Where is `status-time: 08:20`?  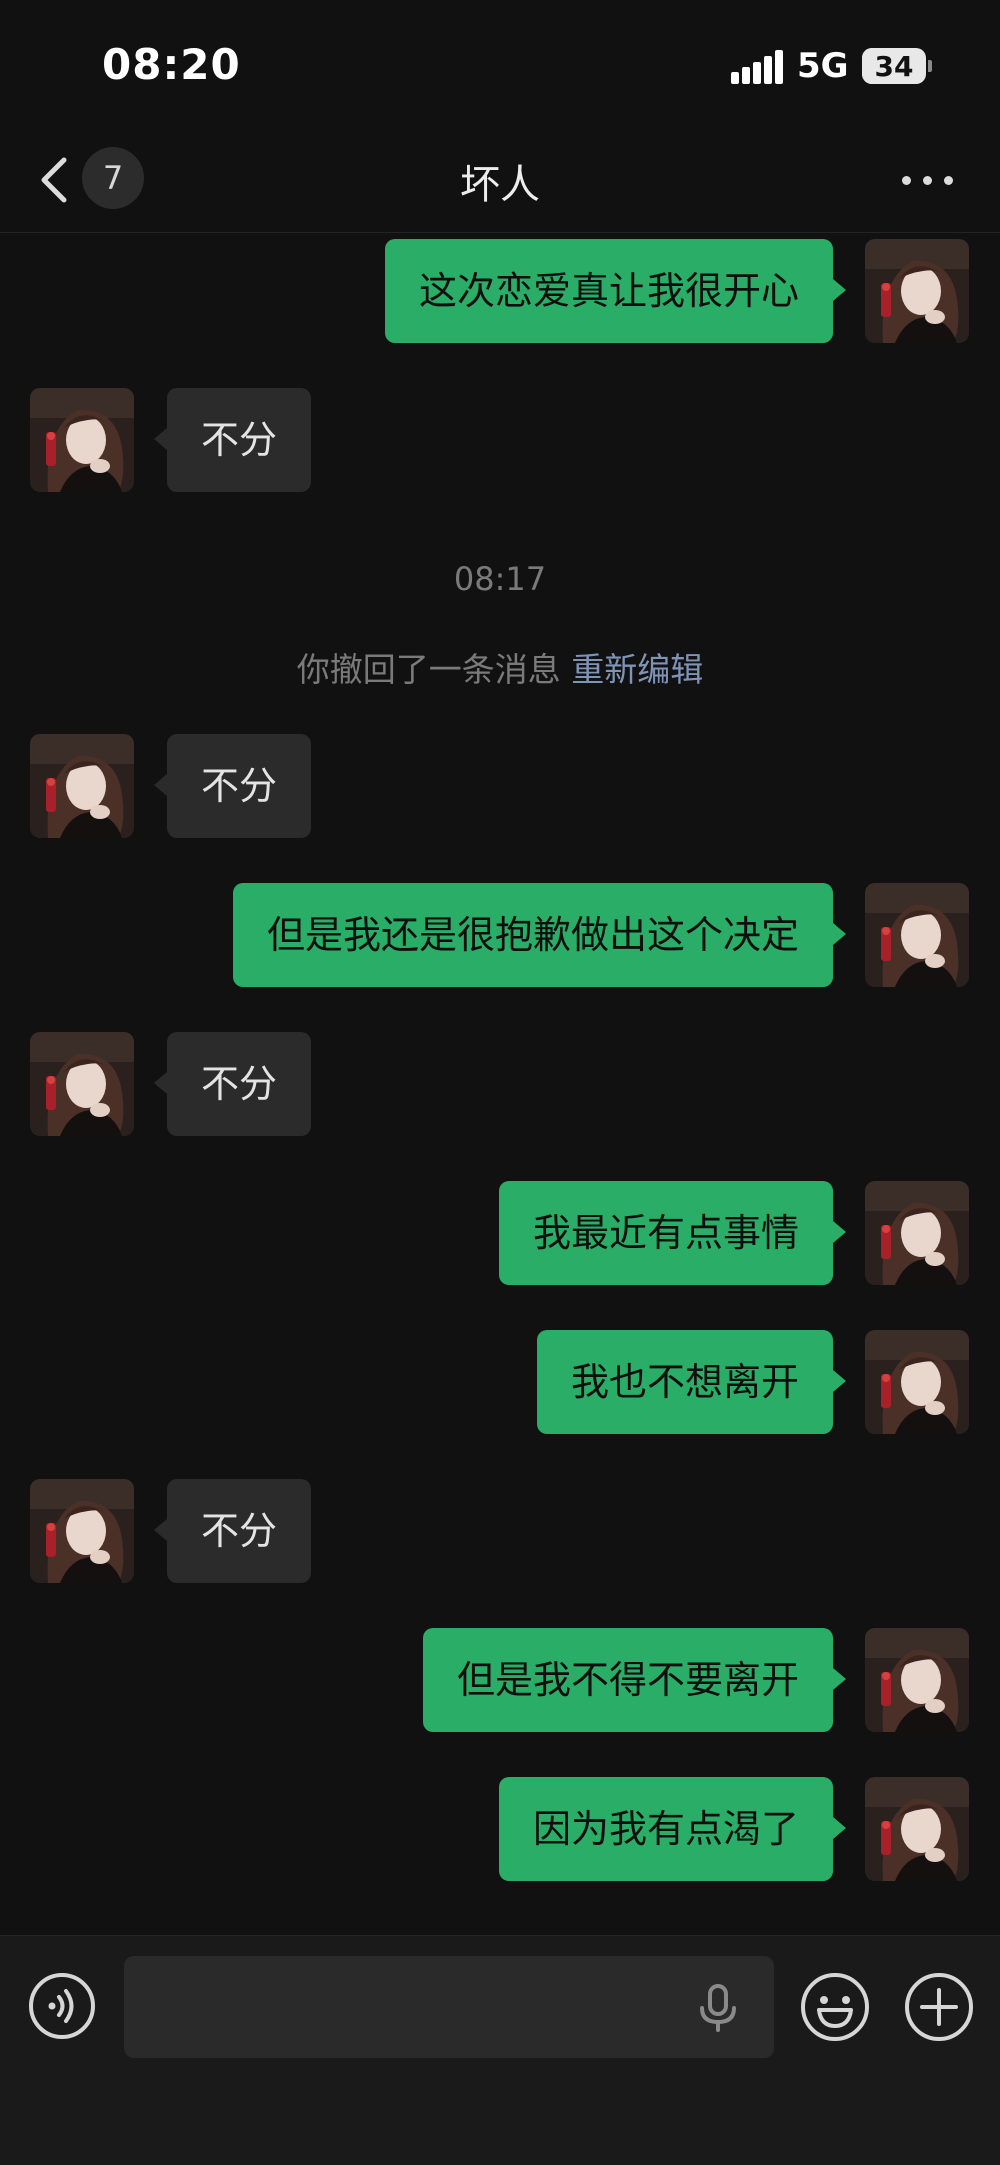
status-time: 08:20 is located at coordinates (171, 64).